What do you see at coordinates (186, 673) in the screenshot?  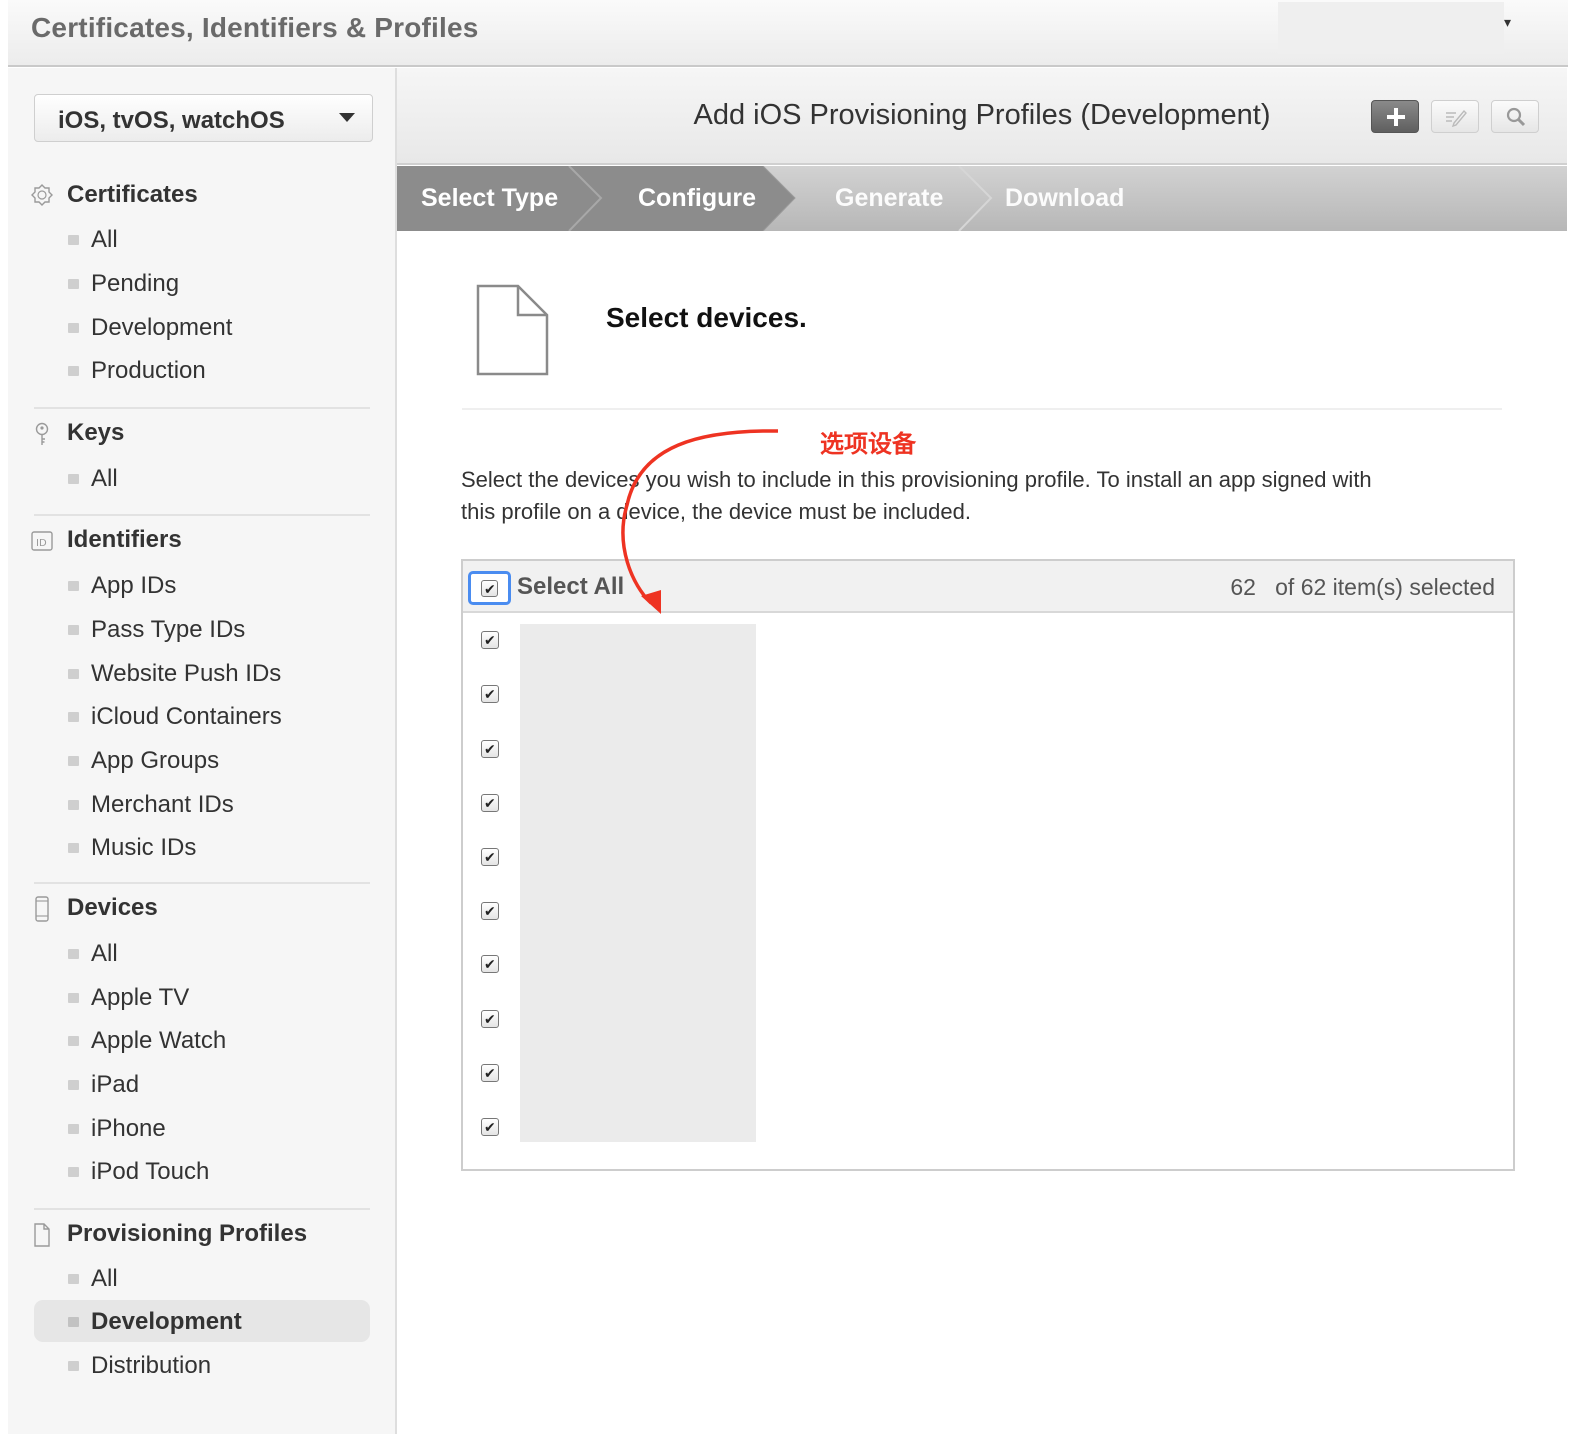 I see `sidebar-item-label: Website Push IDs` at bounding box center [186, 673].